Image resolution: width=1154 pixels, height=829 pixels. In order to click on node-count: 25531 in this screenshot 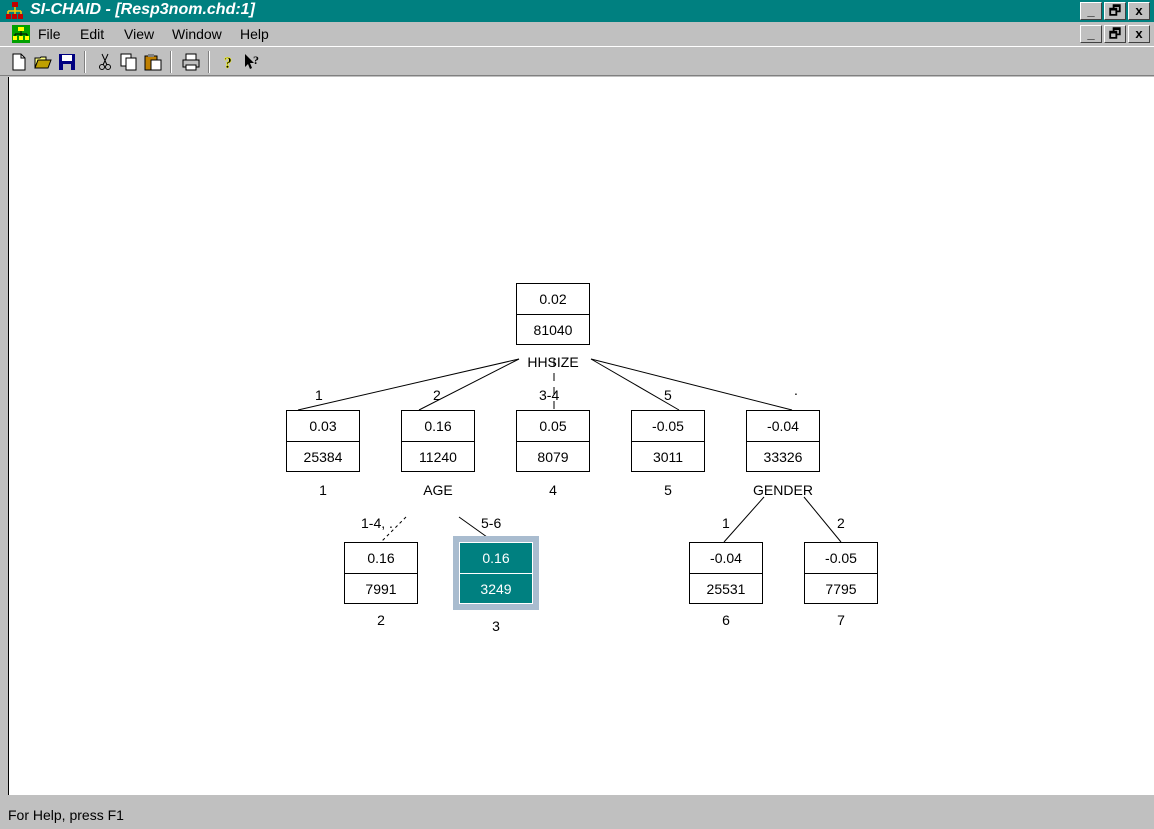, I will do `click(726, 589)`.